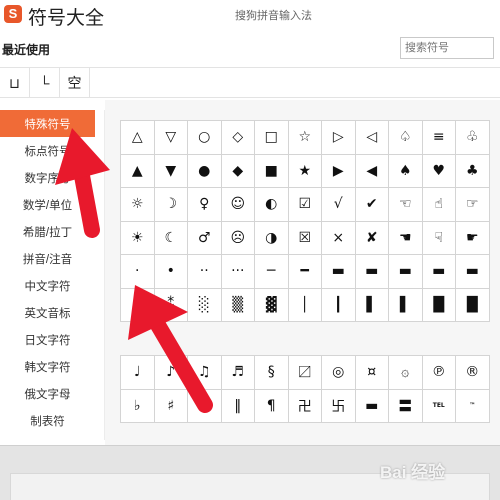  Describe the element at coordinates (47, 312) in the screenshot. I see `sidebar-item-phonetic: 英文音标` at that location.